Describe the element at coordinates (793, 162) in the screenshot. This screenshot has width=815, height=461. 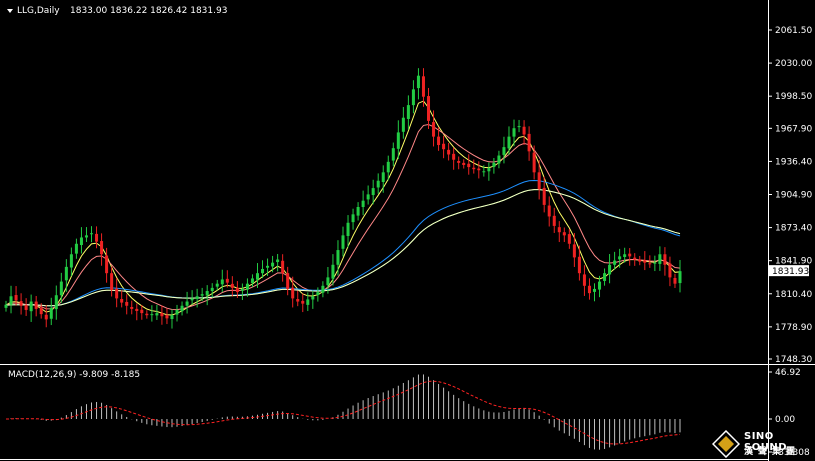
I see `price-tick-label: 1936.40` at that location.